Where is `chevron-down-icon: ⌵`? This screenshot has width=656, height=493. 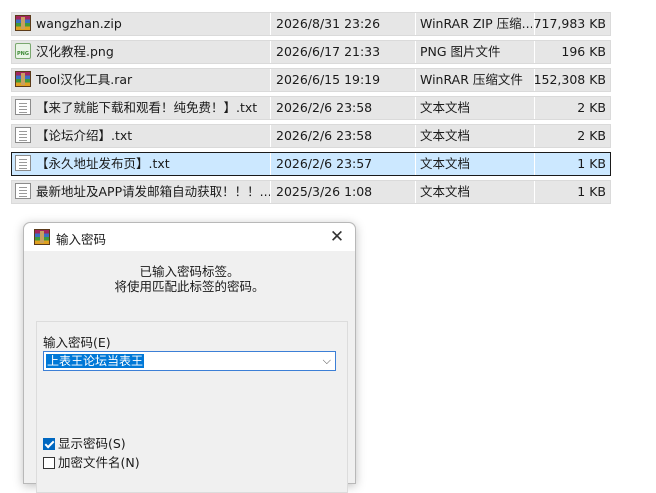
chevron-down-icon: ⌵ is located at coordinates (327, 361).